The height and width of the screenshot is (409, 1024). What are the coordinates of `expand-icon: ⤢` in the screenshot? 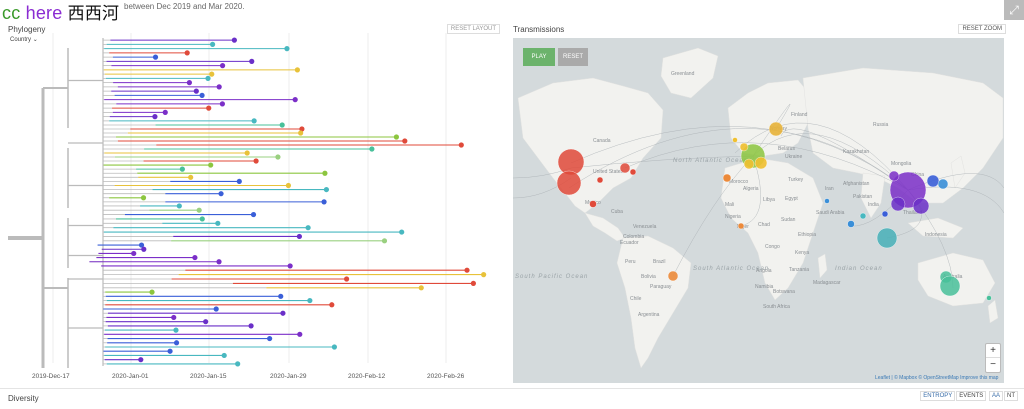 It's located at (1014, 10).